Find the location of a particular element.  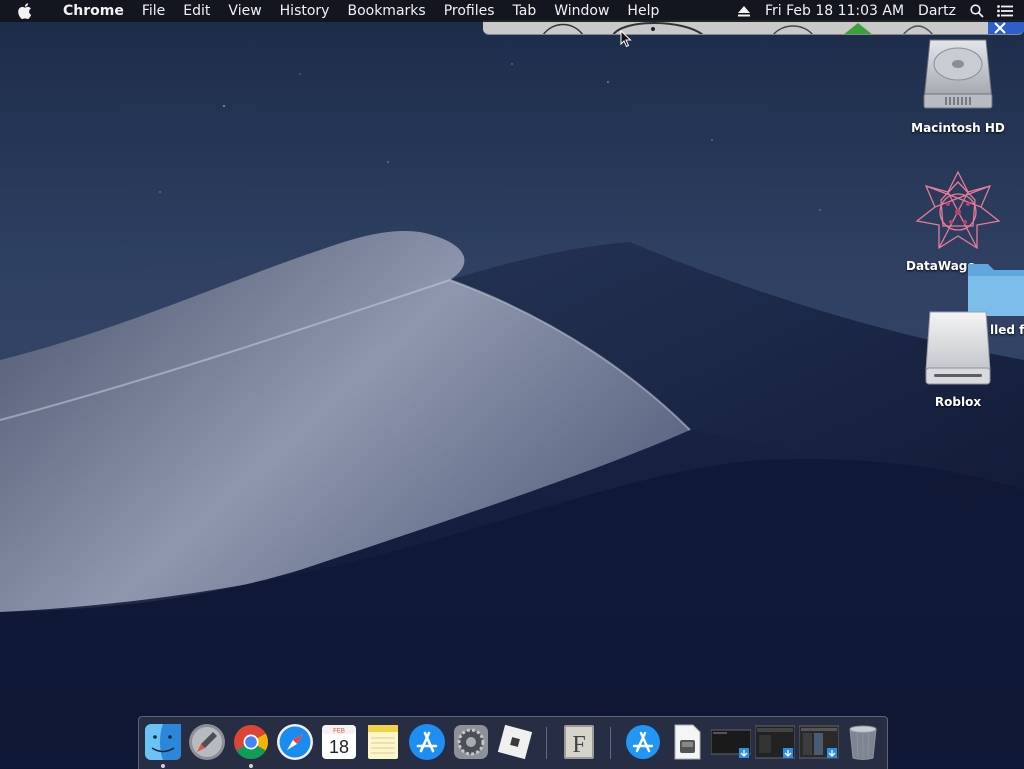

svg-text: 18 is located at coordinates (339, 747).